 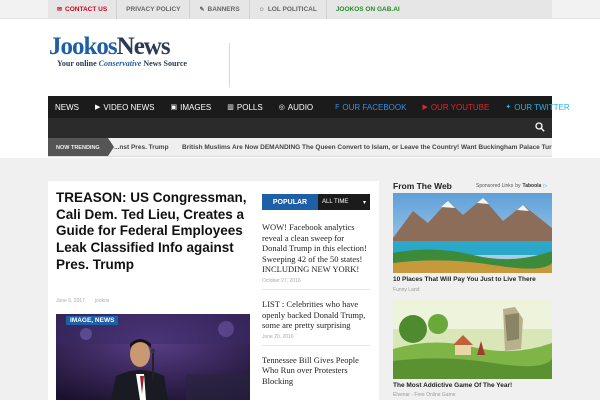 I want to click on envelope-icon: ✉, so click(x=60, y=10).